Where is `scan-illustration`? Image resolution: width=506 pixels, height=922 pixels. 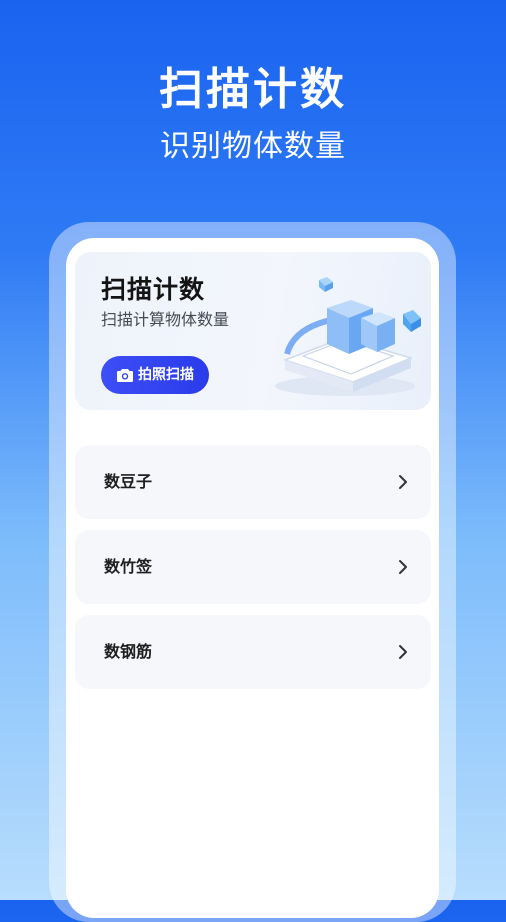 scan-illustration is located at coordinates (348, 336).